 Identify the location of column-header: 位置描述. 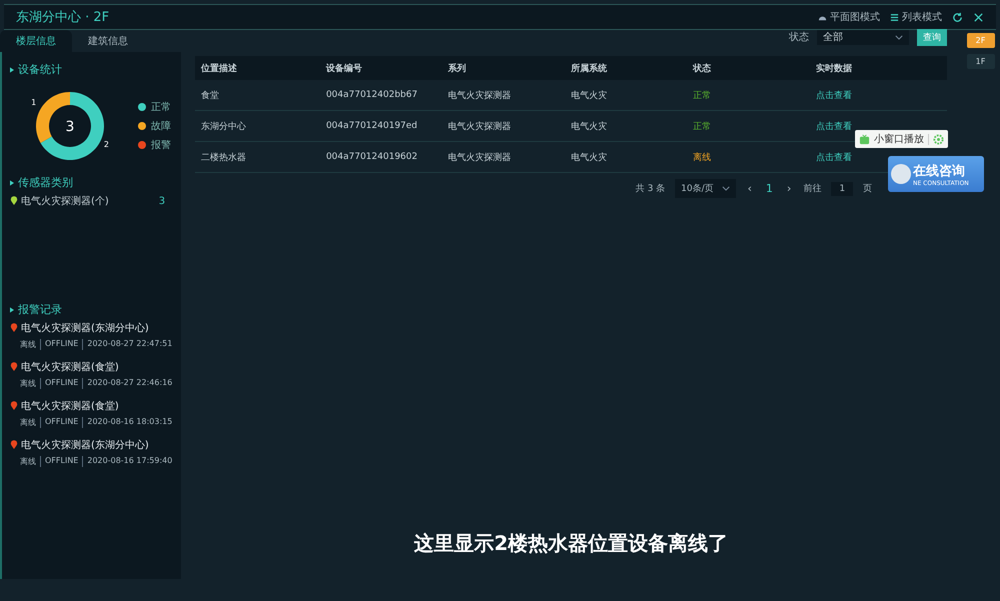
(219, 68).